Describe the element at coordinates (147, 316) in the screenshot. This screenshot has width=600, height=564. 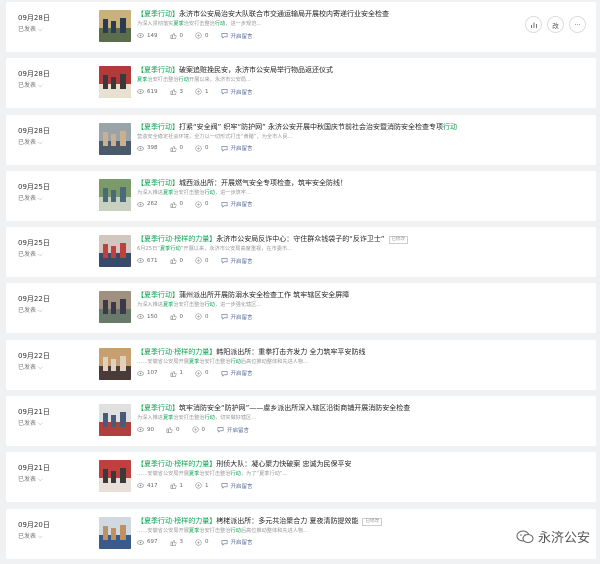
I see `views-stat: 150` at that location.